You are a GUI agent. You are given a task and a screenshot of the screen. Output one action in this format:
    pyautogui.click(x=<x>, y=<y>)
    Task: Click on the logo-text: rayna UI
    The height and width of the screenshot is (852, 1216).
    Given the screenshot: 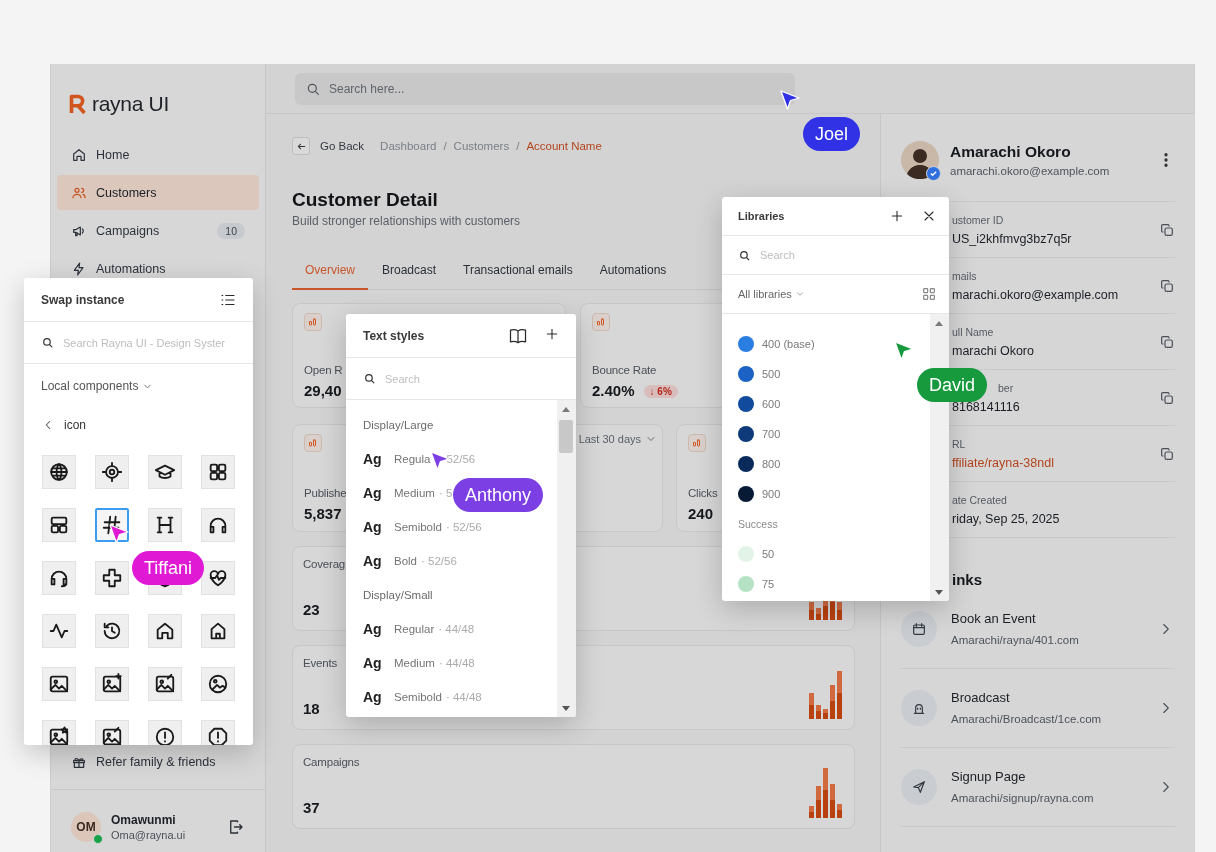 What is the action you would take?
    pyautogui.click(x=130, y=104)
    